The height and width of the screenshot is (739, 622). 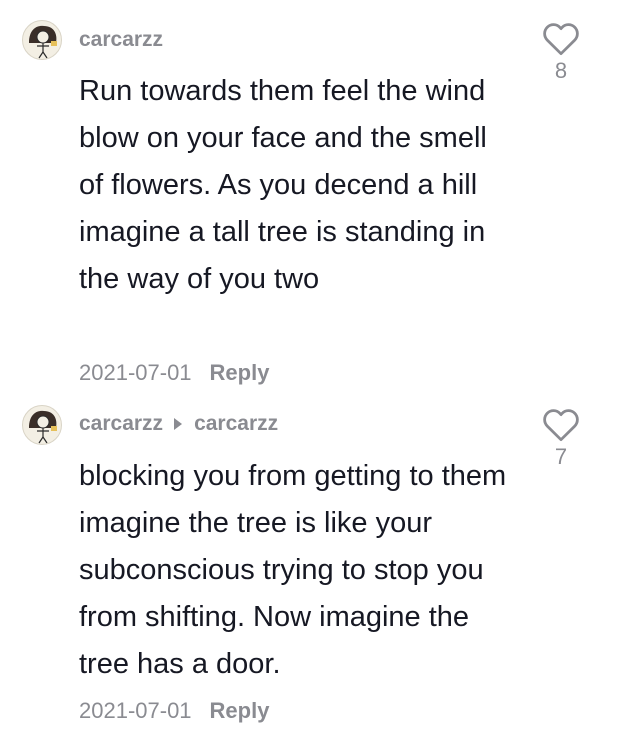 I want to click on reply-to-username: carcarzz, so click(x=236, y=424).